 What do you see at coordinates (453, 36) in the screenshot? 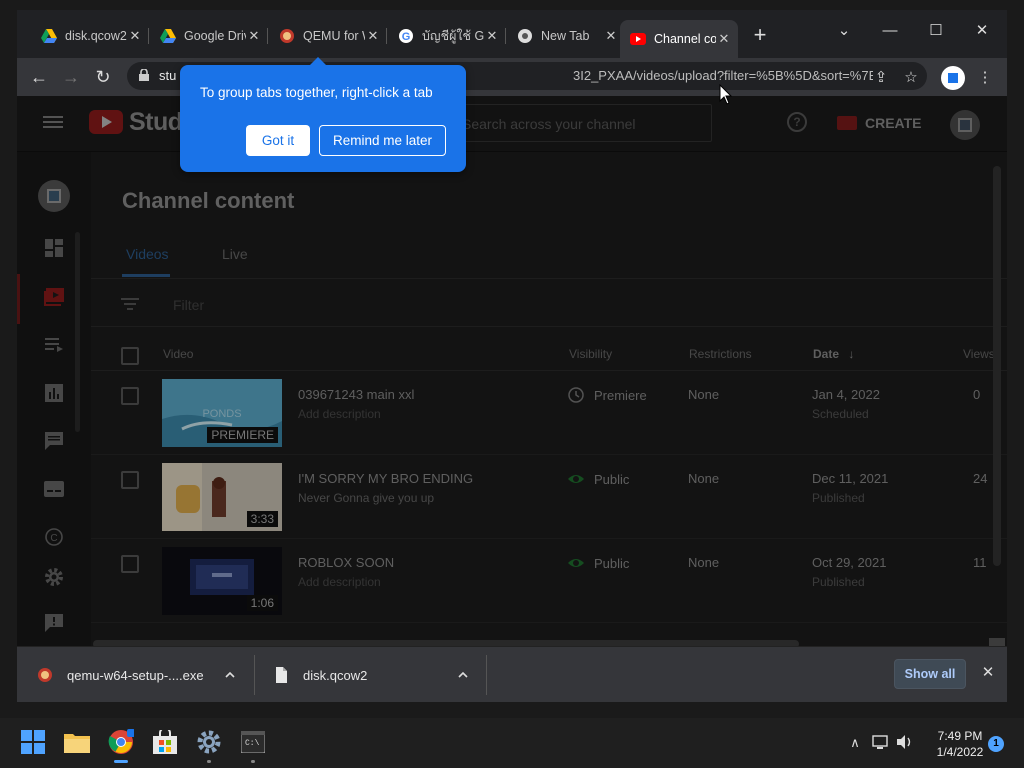
I see `tab-title: บัญชีผู้ใช้ Google` at bounding box center [453, 36].